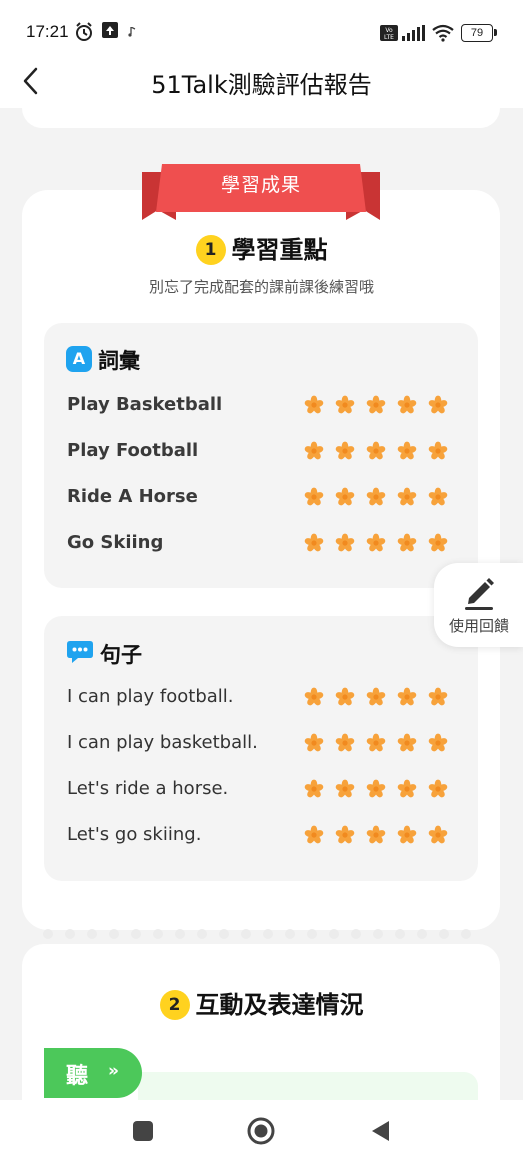  I want to click on section2-heading: 2 互動及表達情況, so click(261, 1002).